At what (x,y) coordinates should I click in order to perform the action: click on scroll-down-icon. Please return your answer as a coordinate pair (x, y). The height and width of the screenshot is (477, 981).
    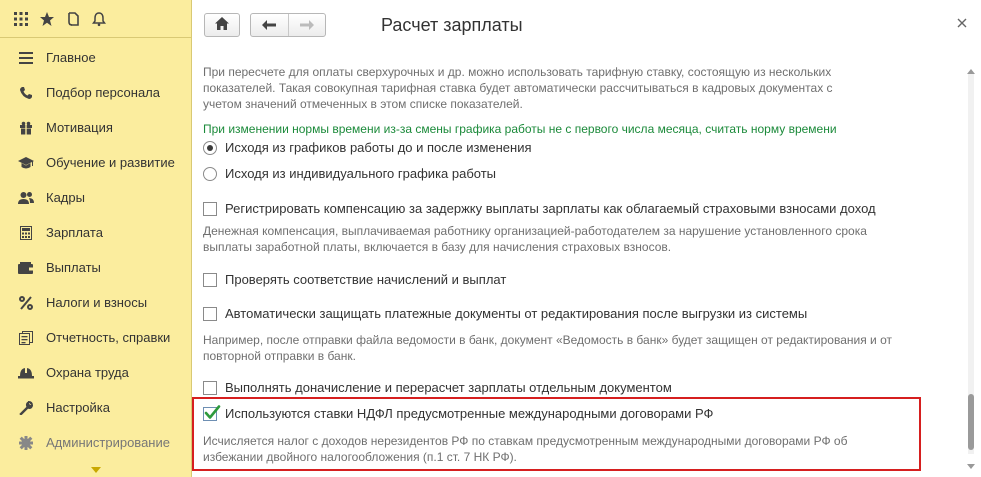
    Looking at the image, I should click on (971, 465).